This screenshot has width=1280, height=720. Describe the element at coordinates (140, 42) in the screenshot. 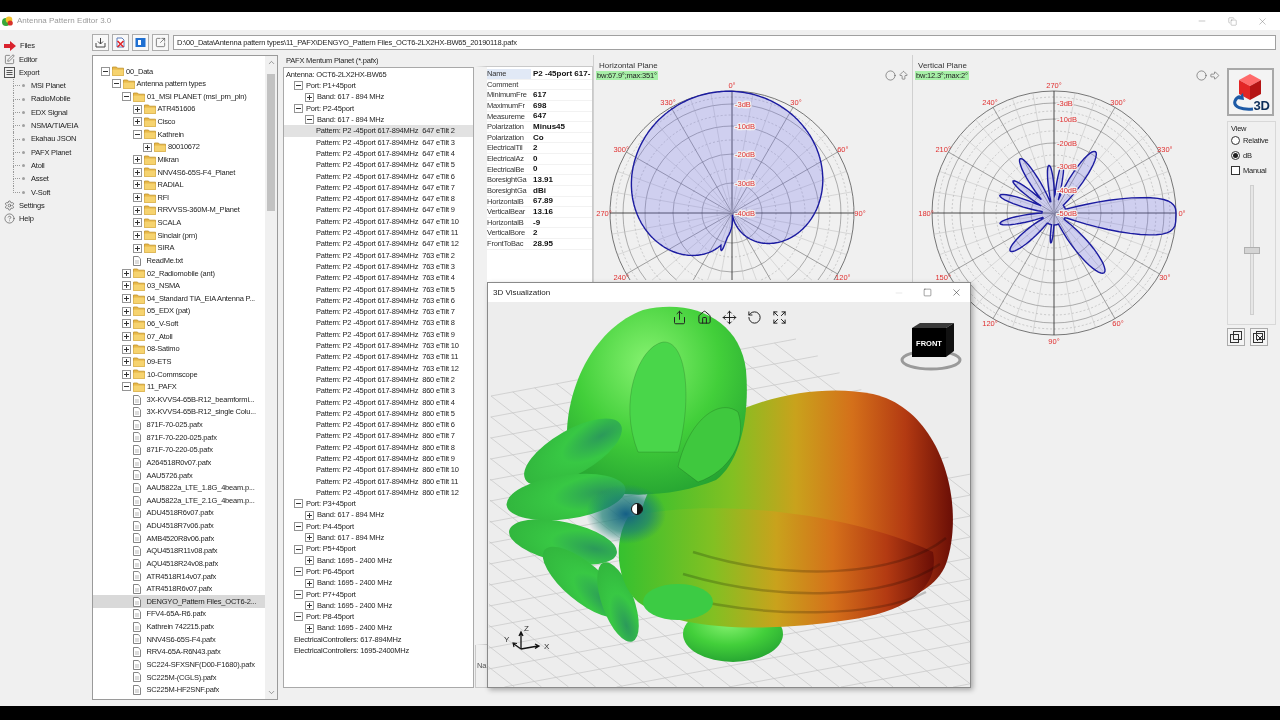

I see `open-app-button` at that location.